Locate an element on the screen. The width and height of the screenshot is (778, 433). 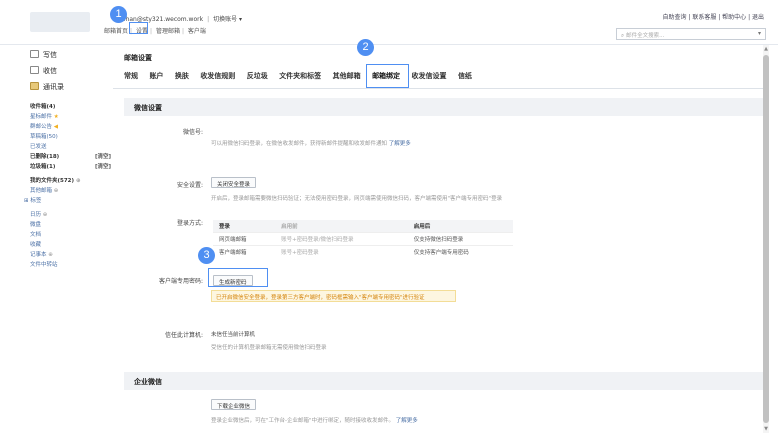
sidebar-item-announcements: 群邮公告 ◀ is located at coordinates (44, 126).